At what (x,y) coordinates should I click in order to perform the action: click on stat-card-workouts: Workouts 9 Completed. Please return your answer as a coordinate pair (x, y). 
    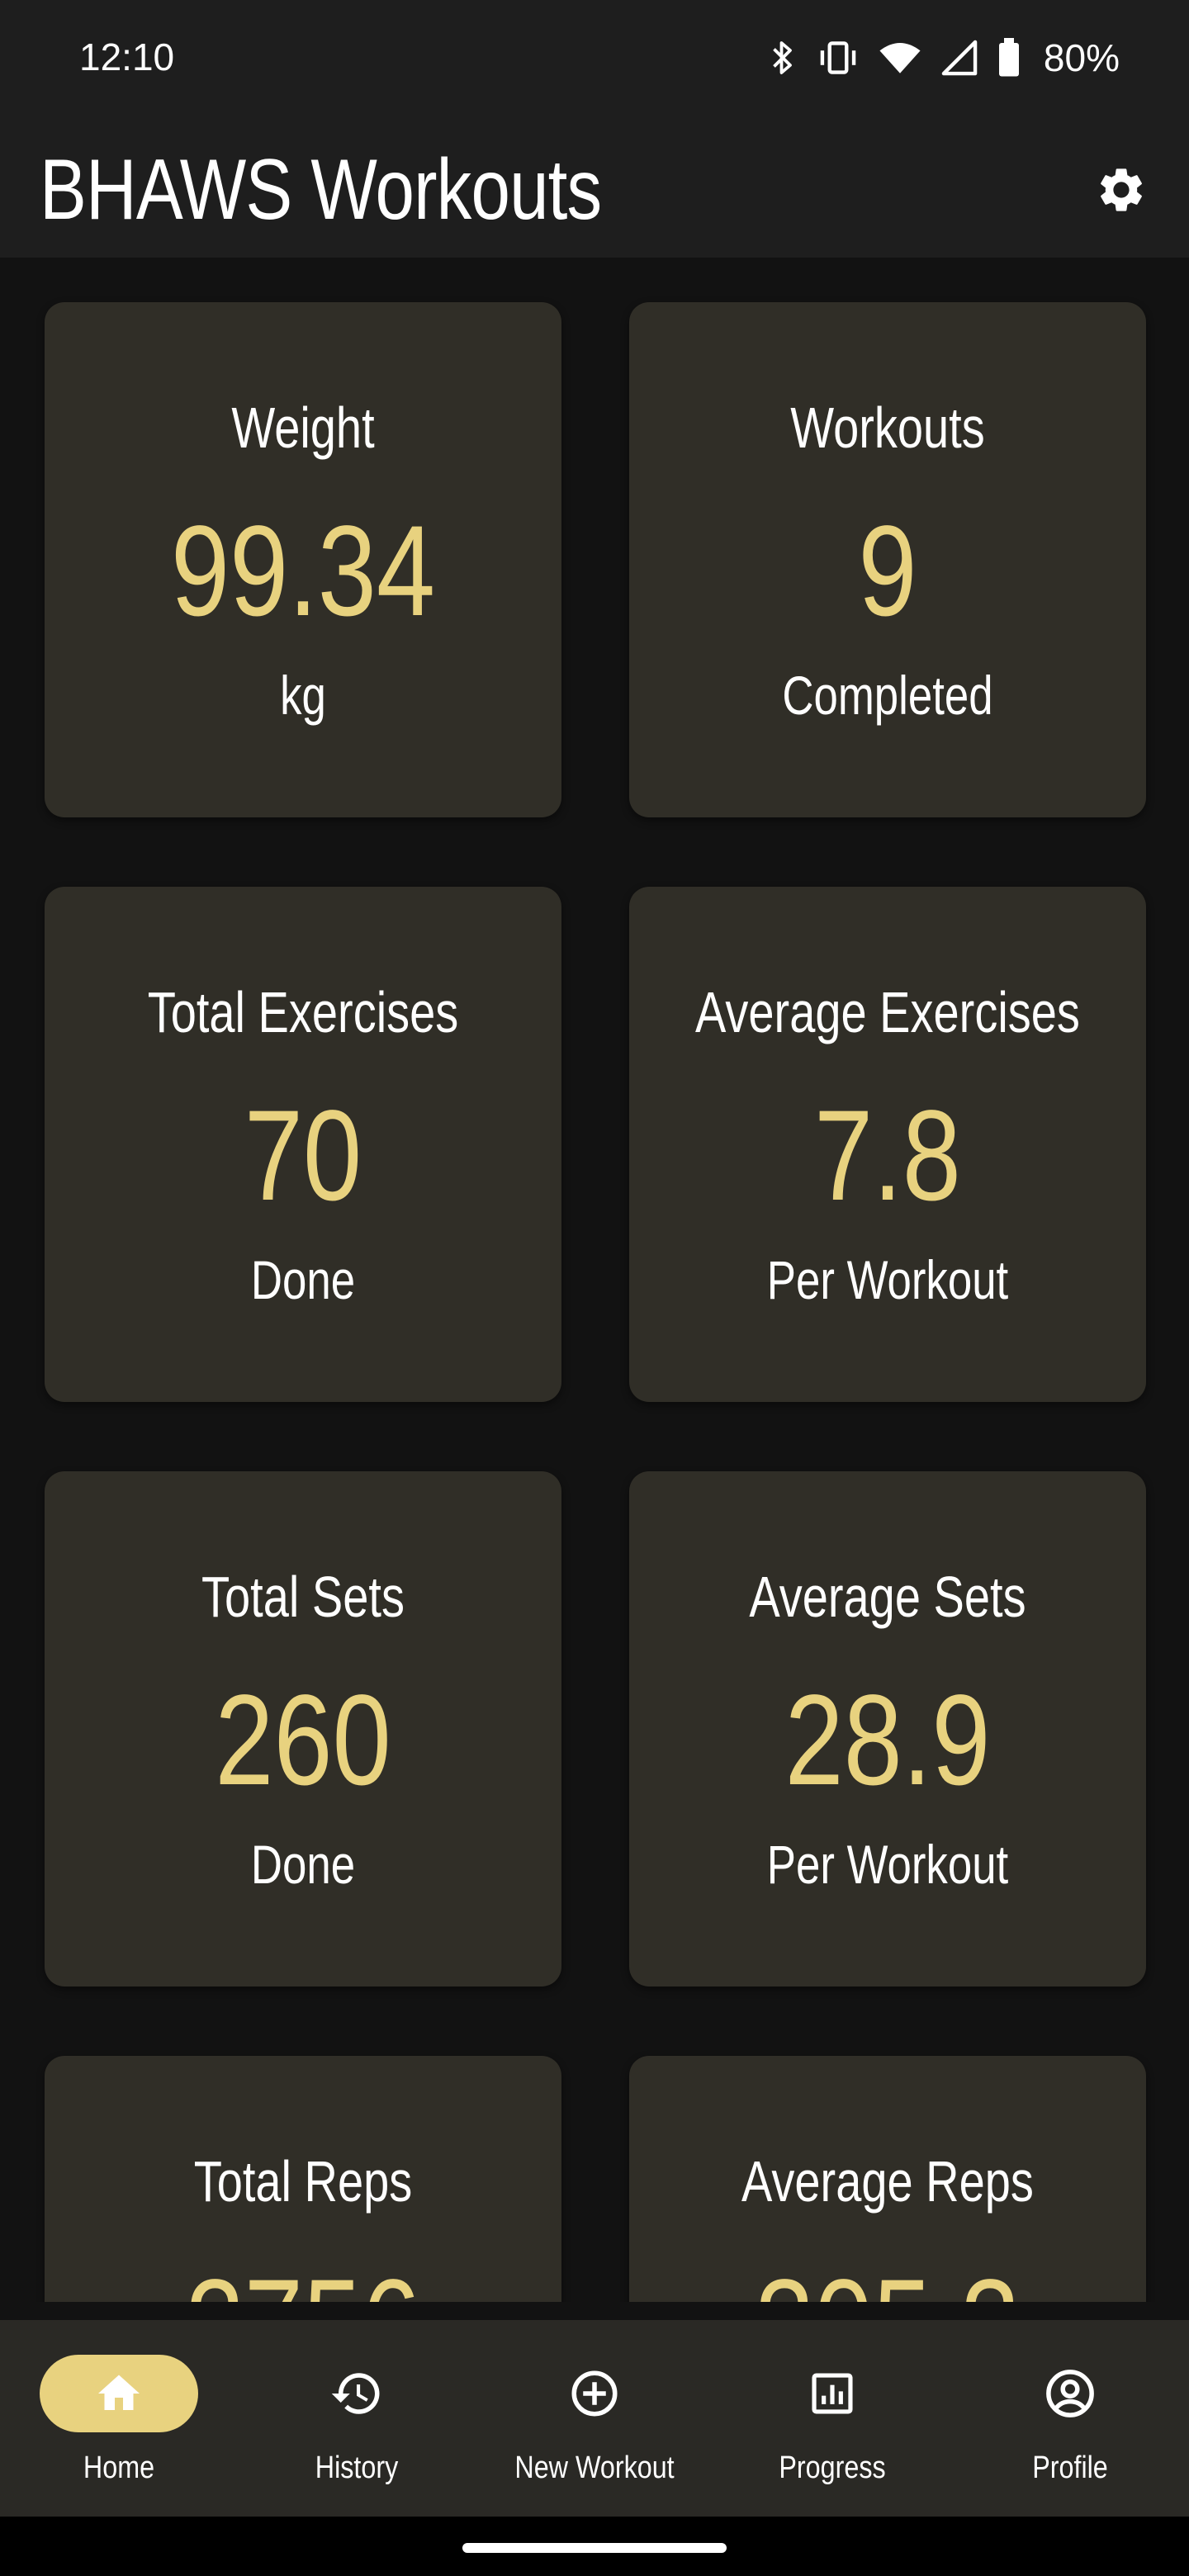
    Looking at the image, I should click on (887, 559).